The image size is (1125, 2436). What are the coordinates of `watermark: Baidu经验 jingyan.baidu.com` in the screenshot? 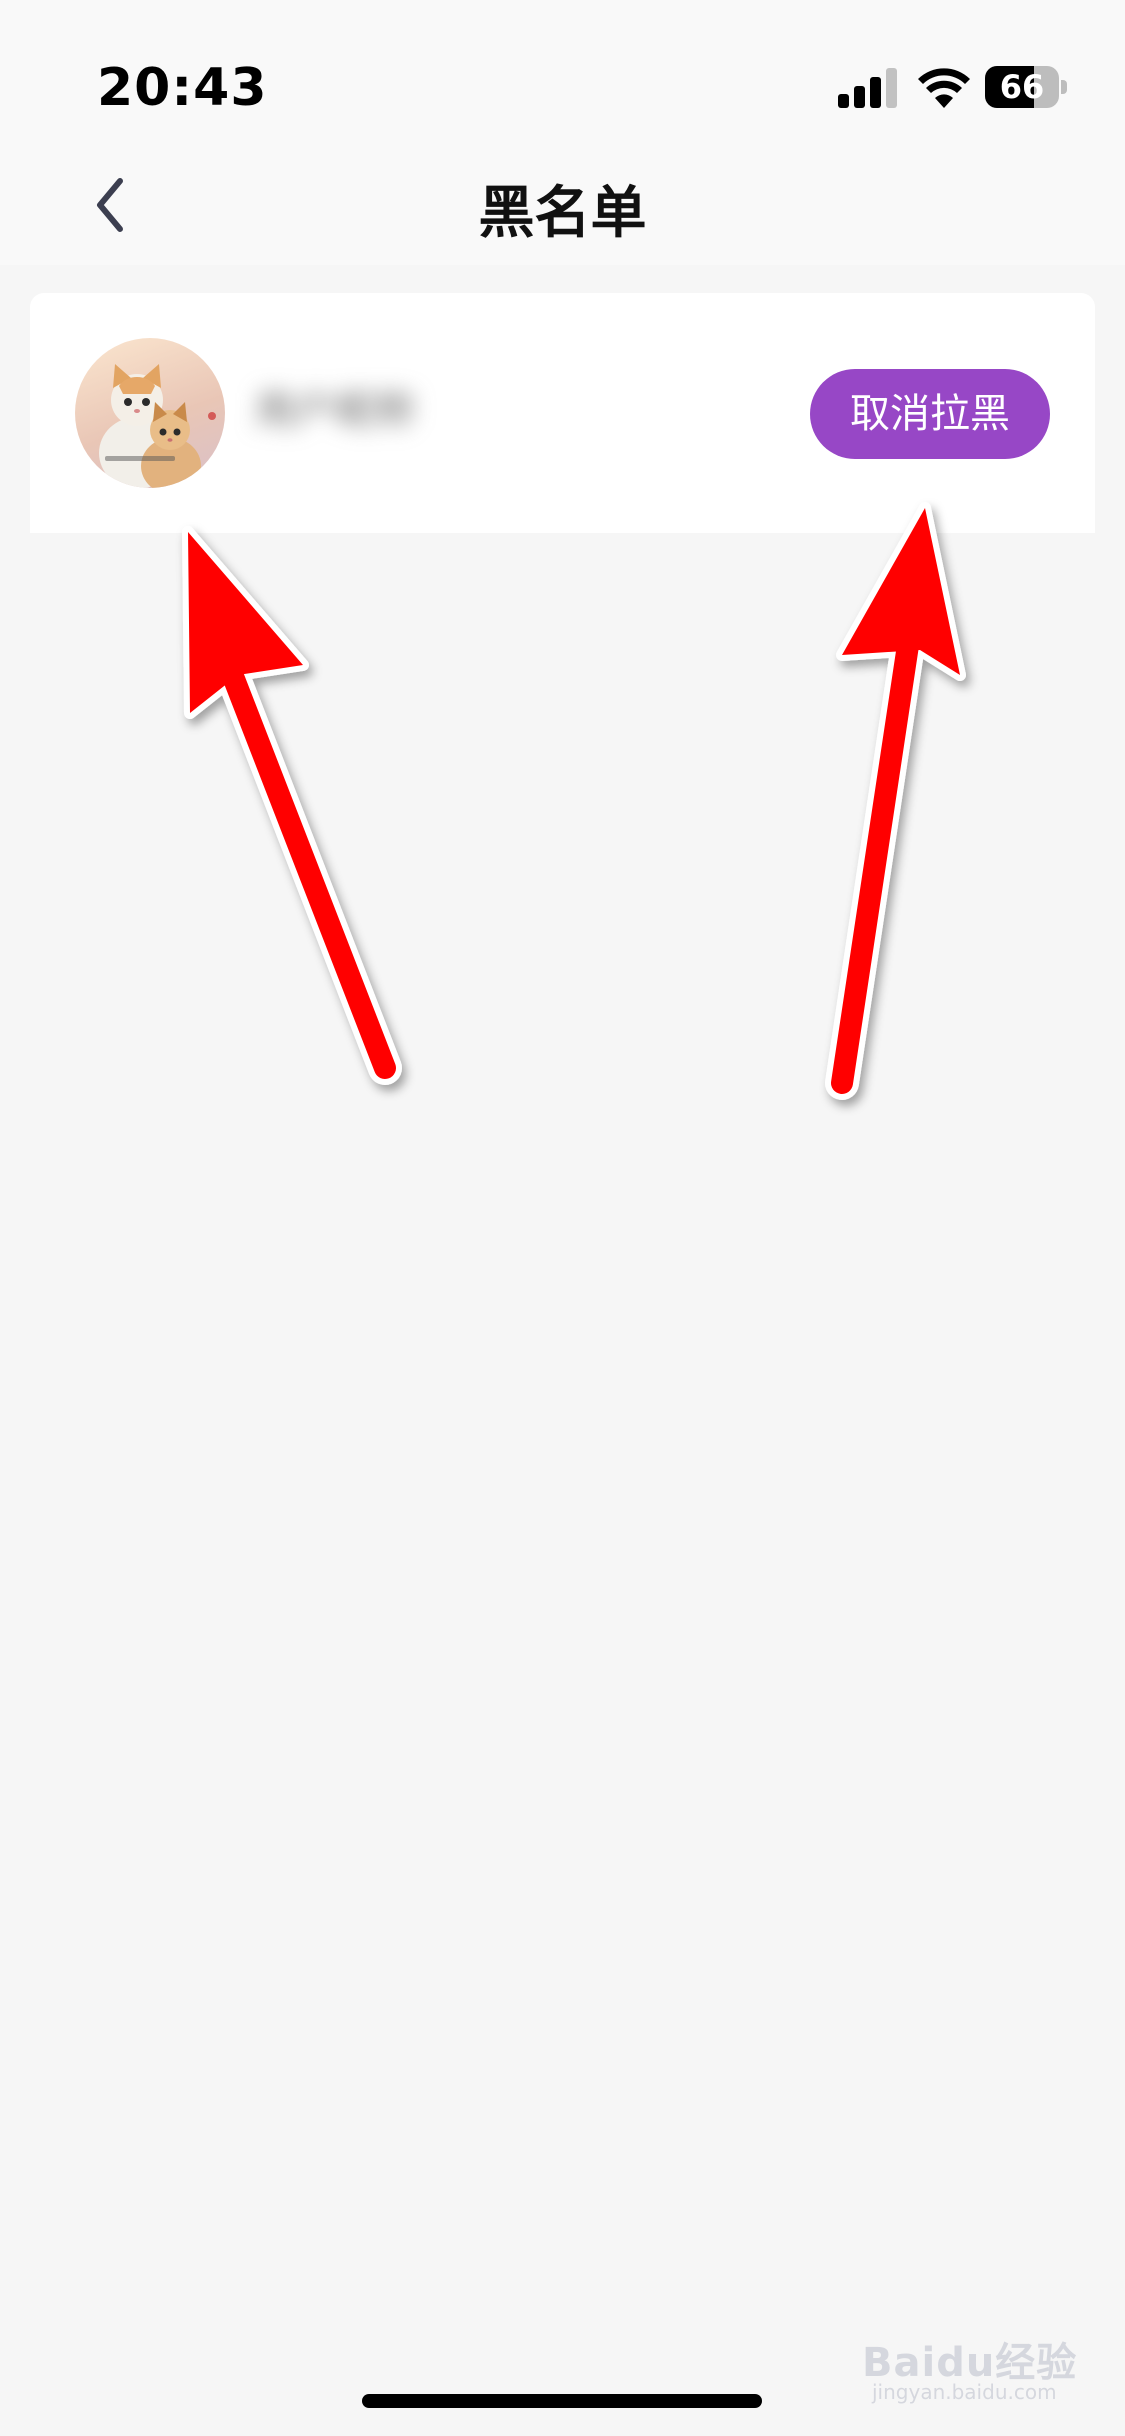 It's located at (972, 2370).